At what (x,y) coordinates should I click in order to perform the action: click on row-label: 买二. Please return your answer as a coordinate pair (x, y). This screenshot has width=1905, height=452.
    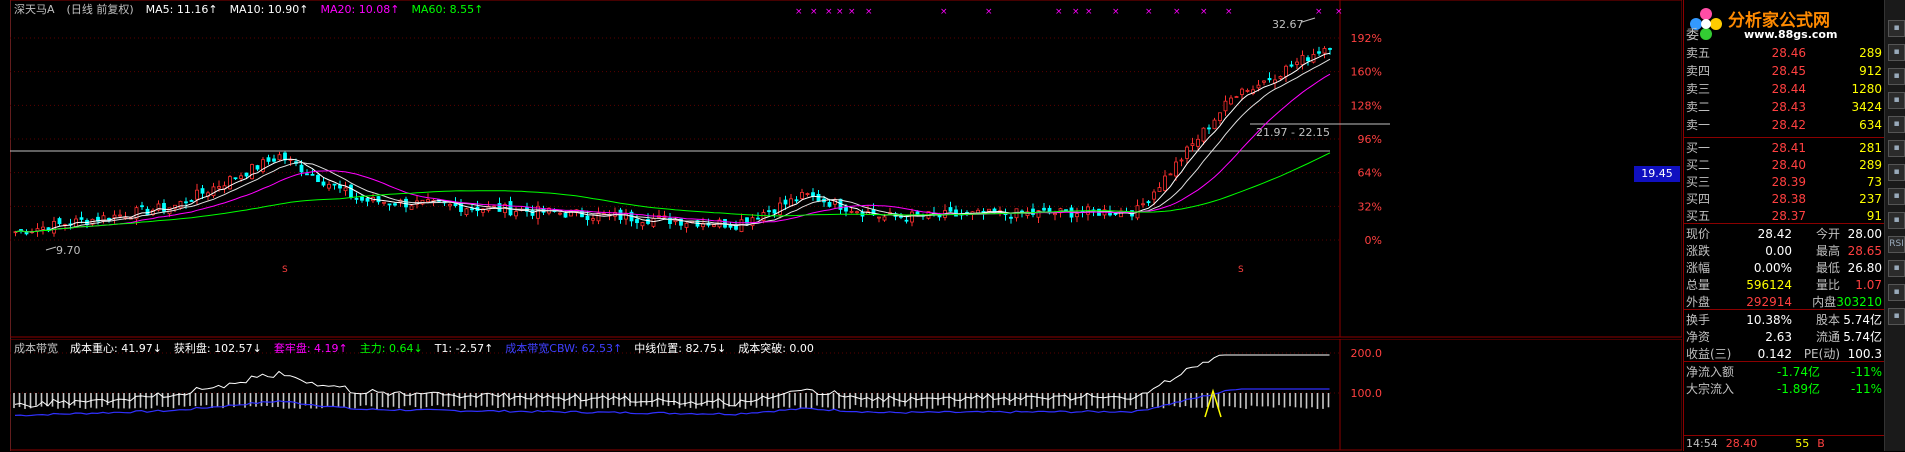
    Looking at the image, I should click on (1698, 165).